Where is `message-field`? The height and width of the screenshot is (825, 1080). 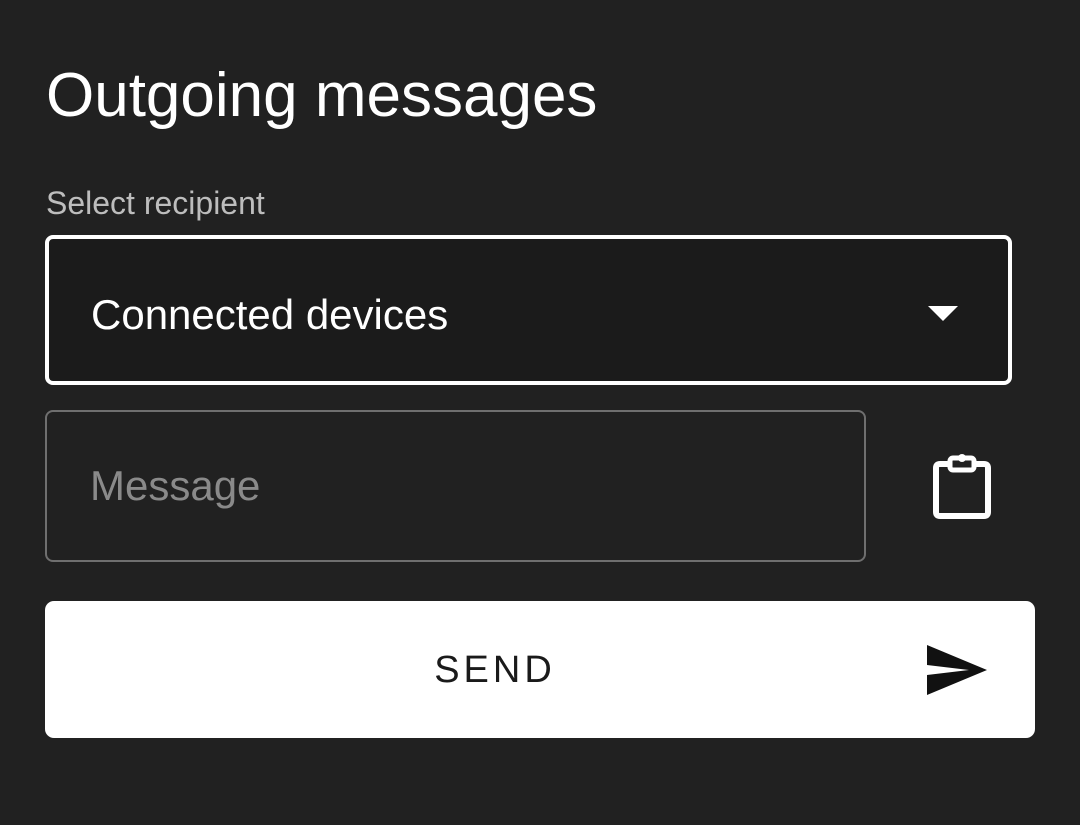
message-field is located at coordinates (455, 486).